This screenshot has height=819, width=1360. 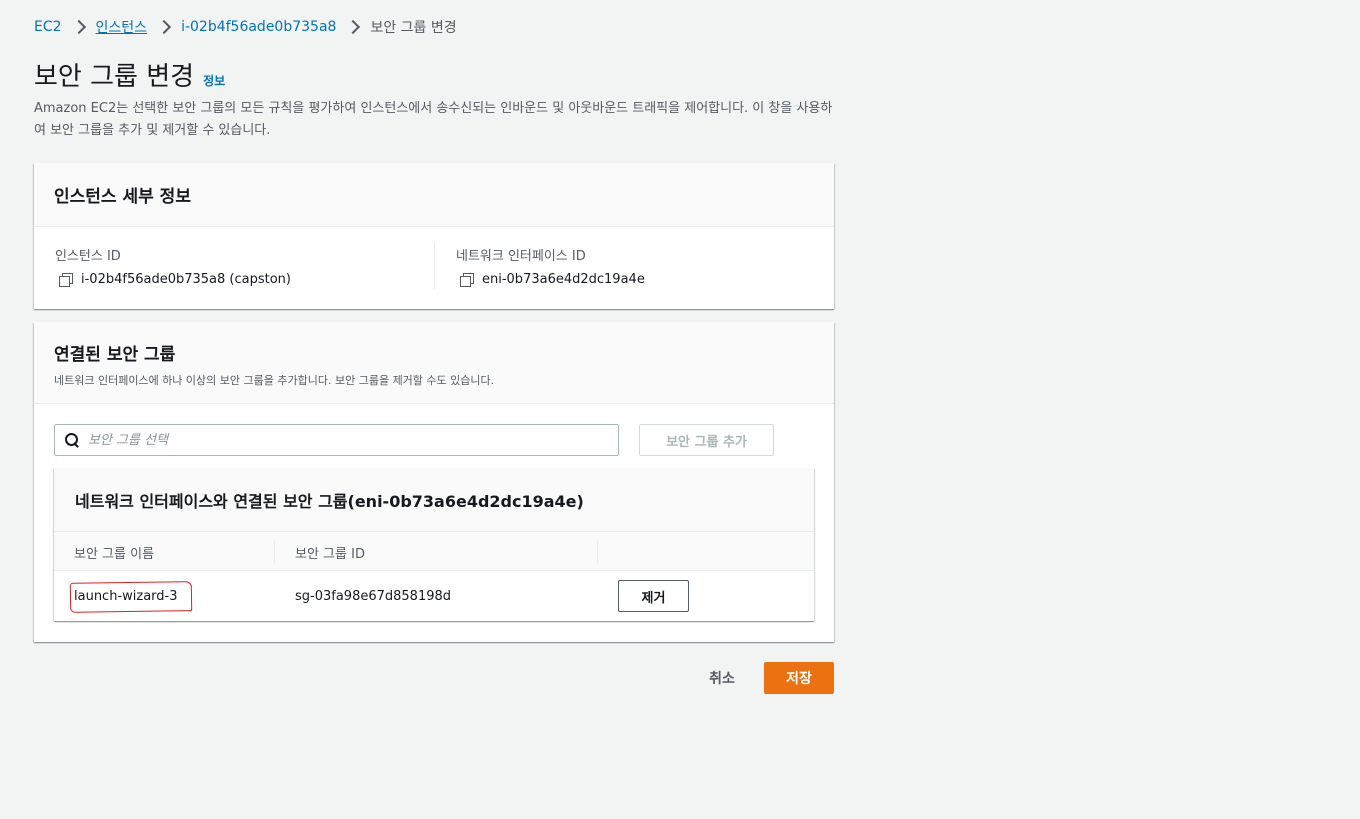 What do you see at coordinates (214, 80) in the screenshot?
I see `info-link: 정보` at bounding box center [214, 80].